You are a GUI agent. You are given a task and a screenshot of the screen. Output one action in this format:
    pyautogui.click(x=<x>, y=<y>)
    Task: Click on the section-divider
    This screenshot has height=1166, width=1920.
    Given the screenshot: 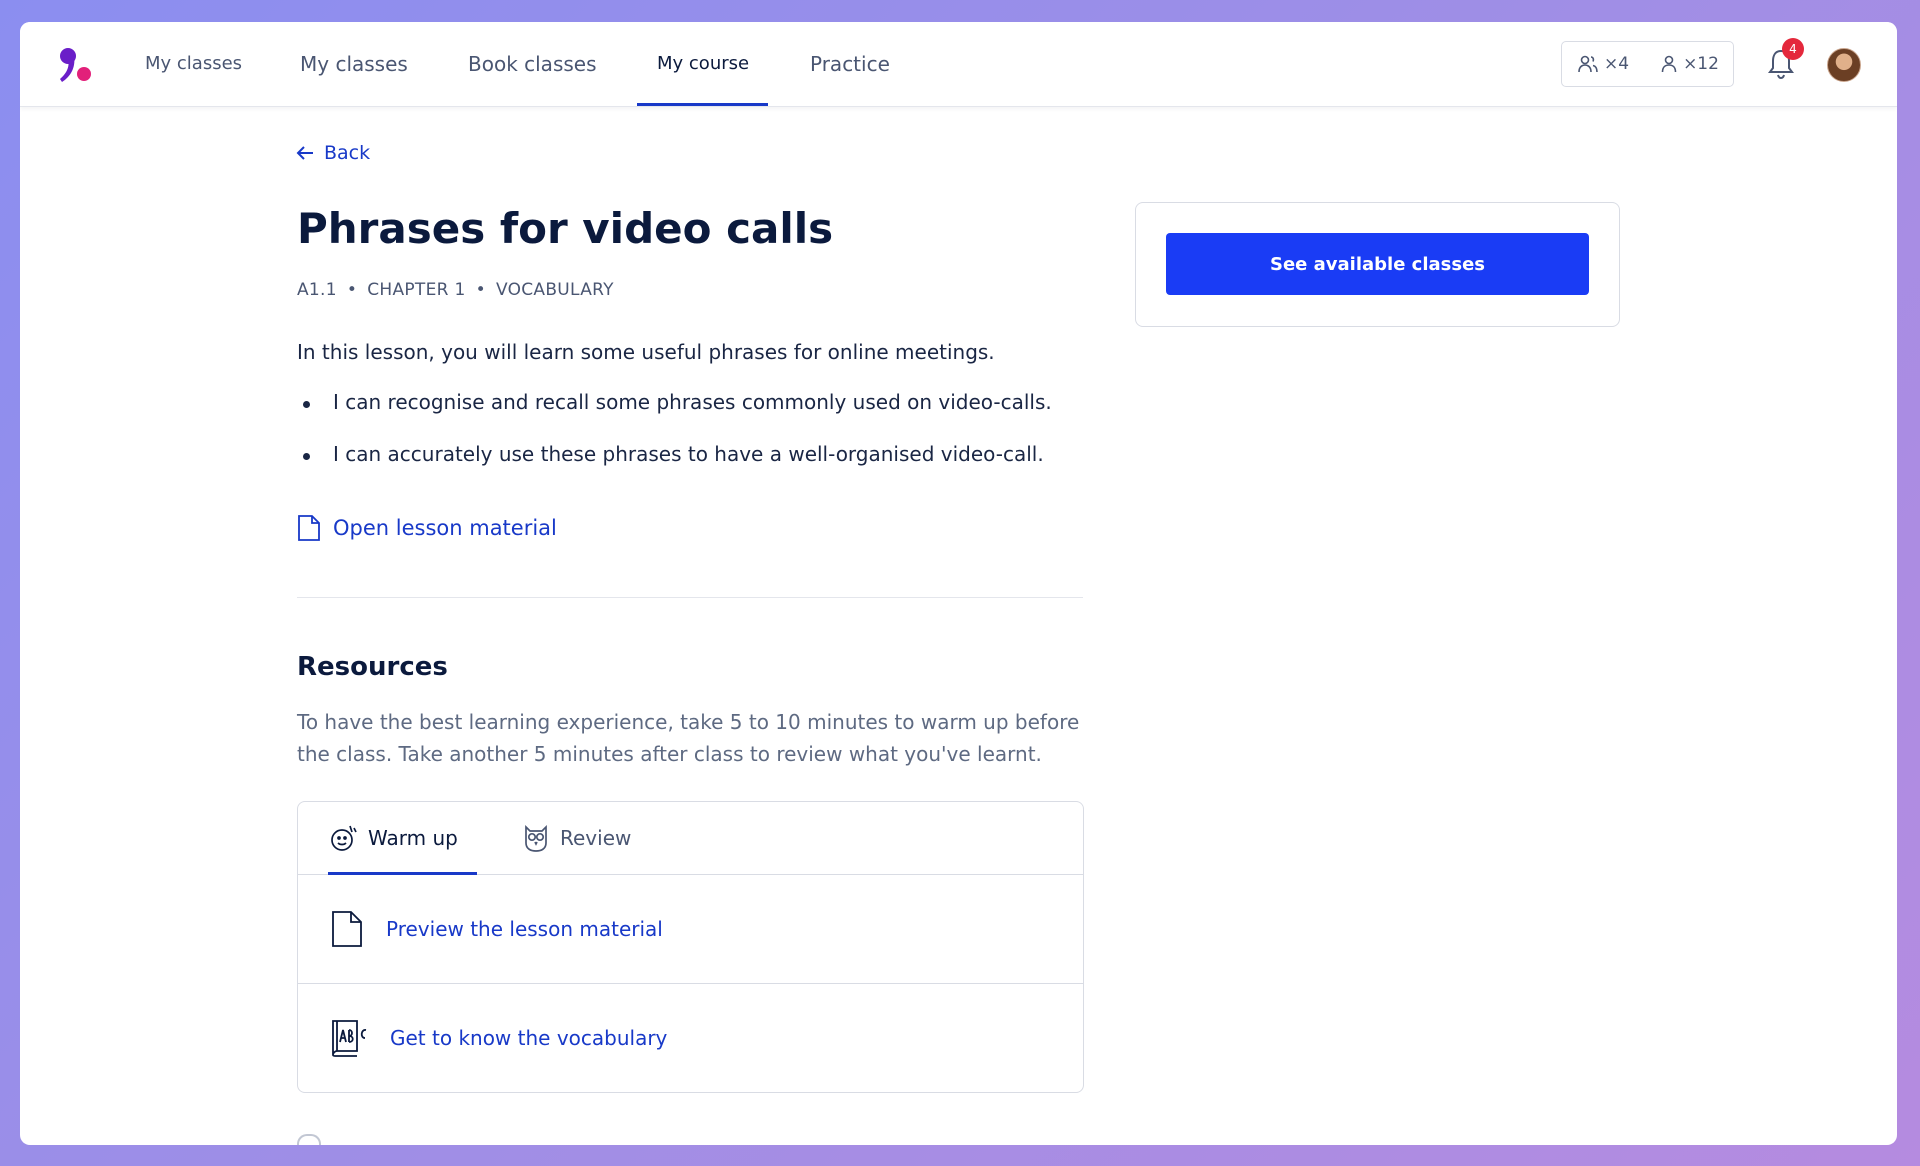 What is the action you would take?
    pyautogui.click(x=690, y=597)
    